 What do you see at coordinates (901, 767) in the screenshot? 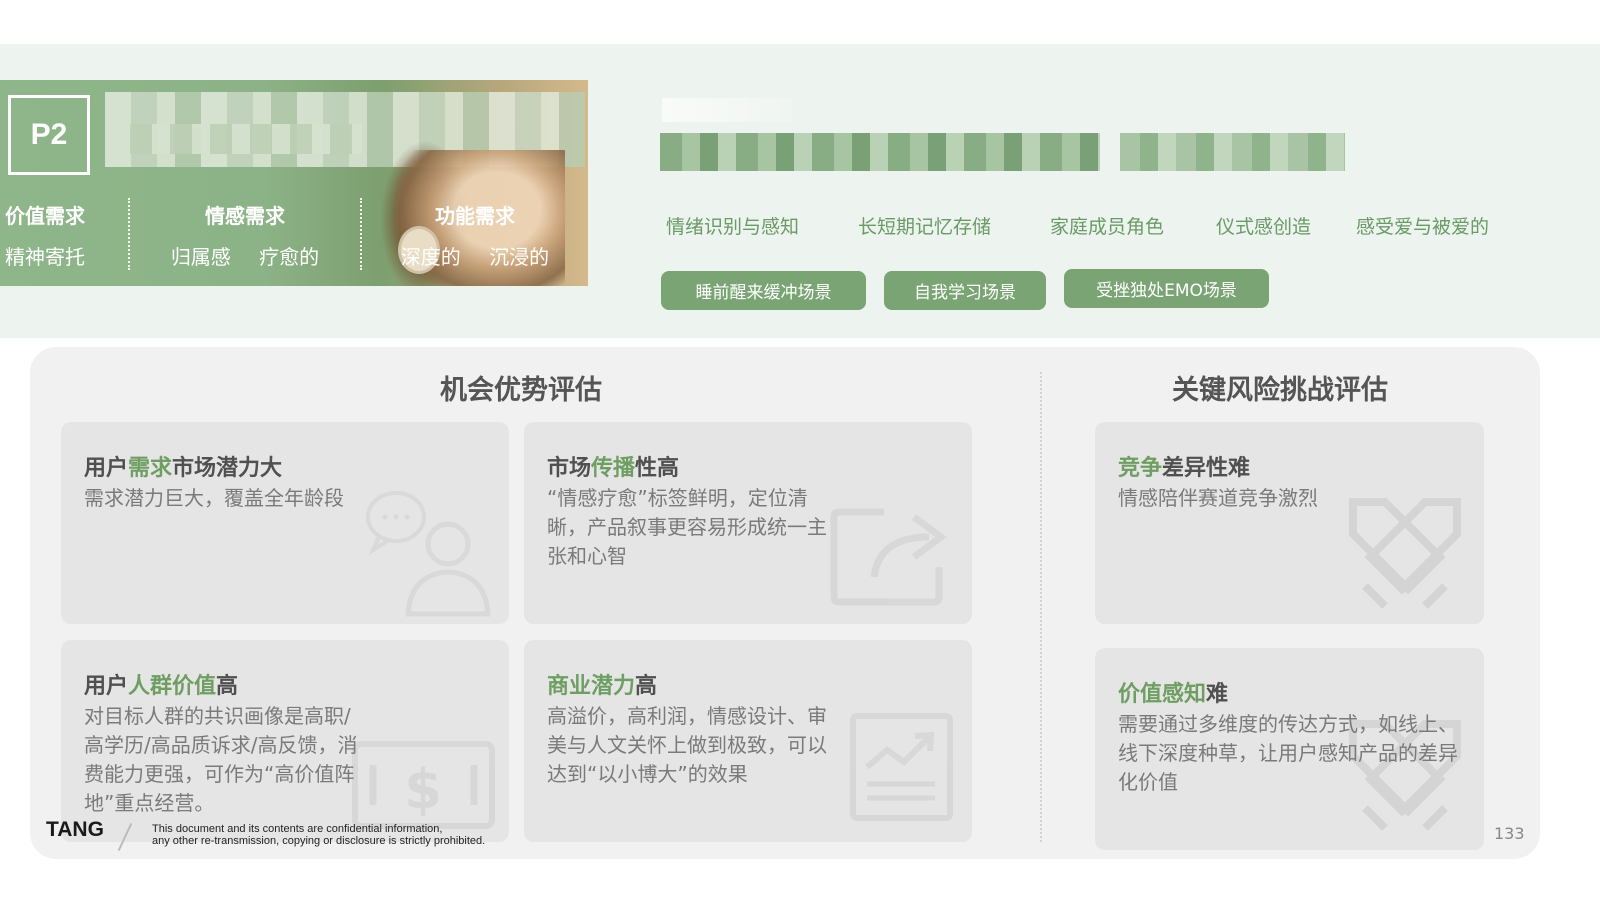
I see `chart-trend-icon` at bounding box center [901, 767].